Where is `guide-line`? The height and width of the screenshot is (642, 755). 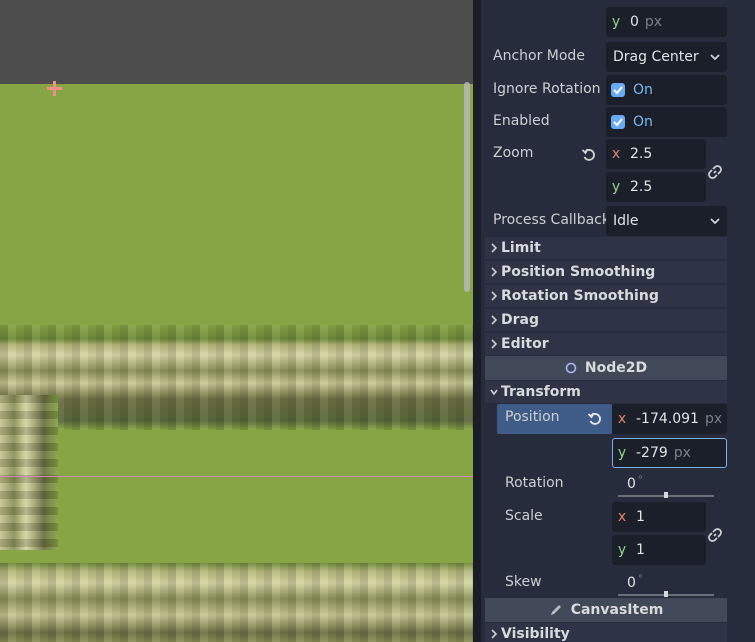
guide-line is located at coordinates (236, 476).